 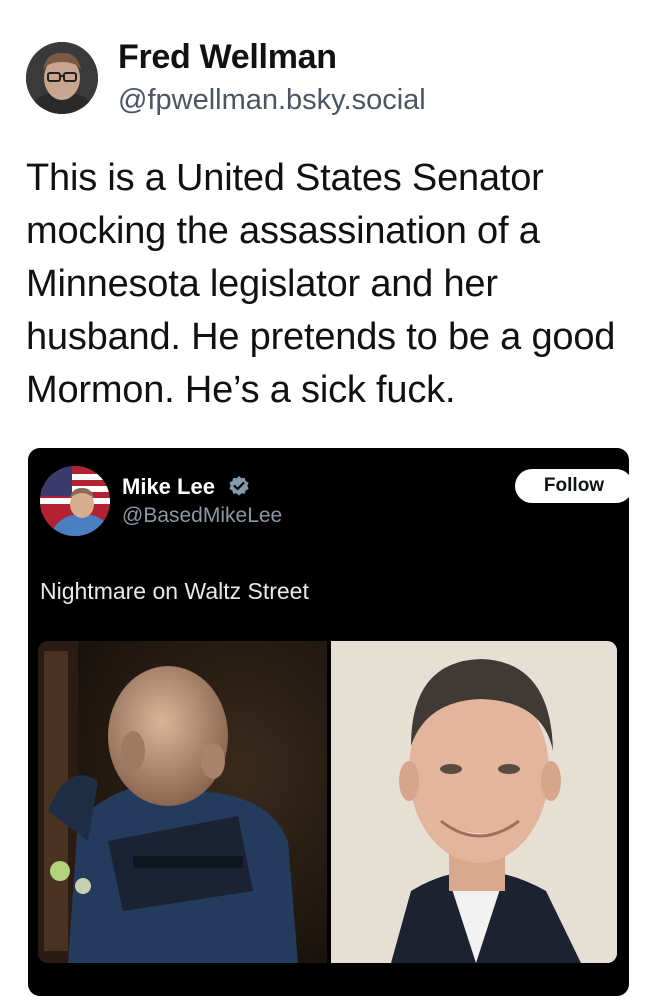 What do you see at coordinates (272, 100) in the screenshot?
I see `author-handle: @fpwellman.bsky.social` at bounding box center [272, 100].